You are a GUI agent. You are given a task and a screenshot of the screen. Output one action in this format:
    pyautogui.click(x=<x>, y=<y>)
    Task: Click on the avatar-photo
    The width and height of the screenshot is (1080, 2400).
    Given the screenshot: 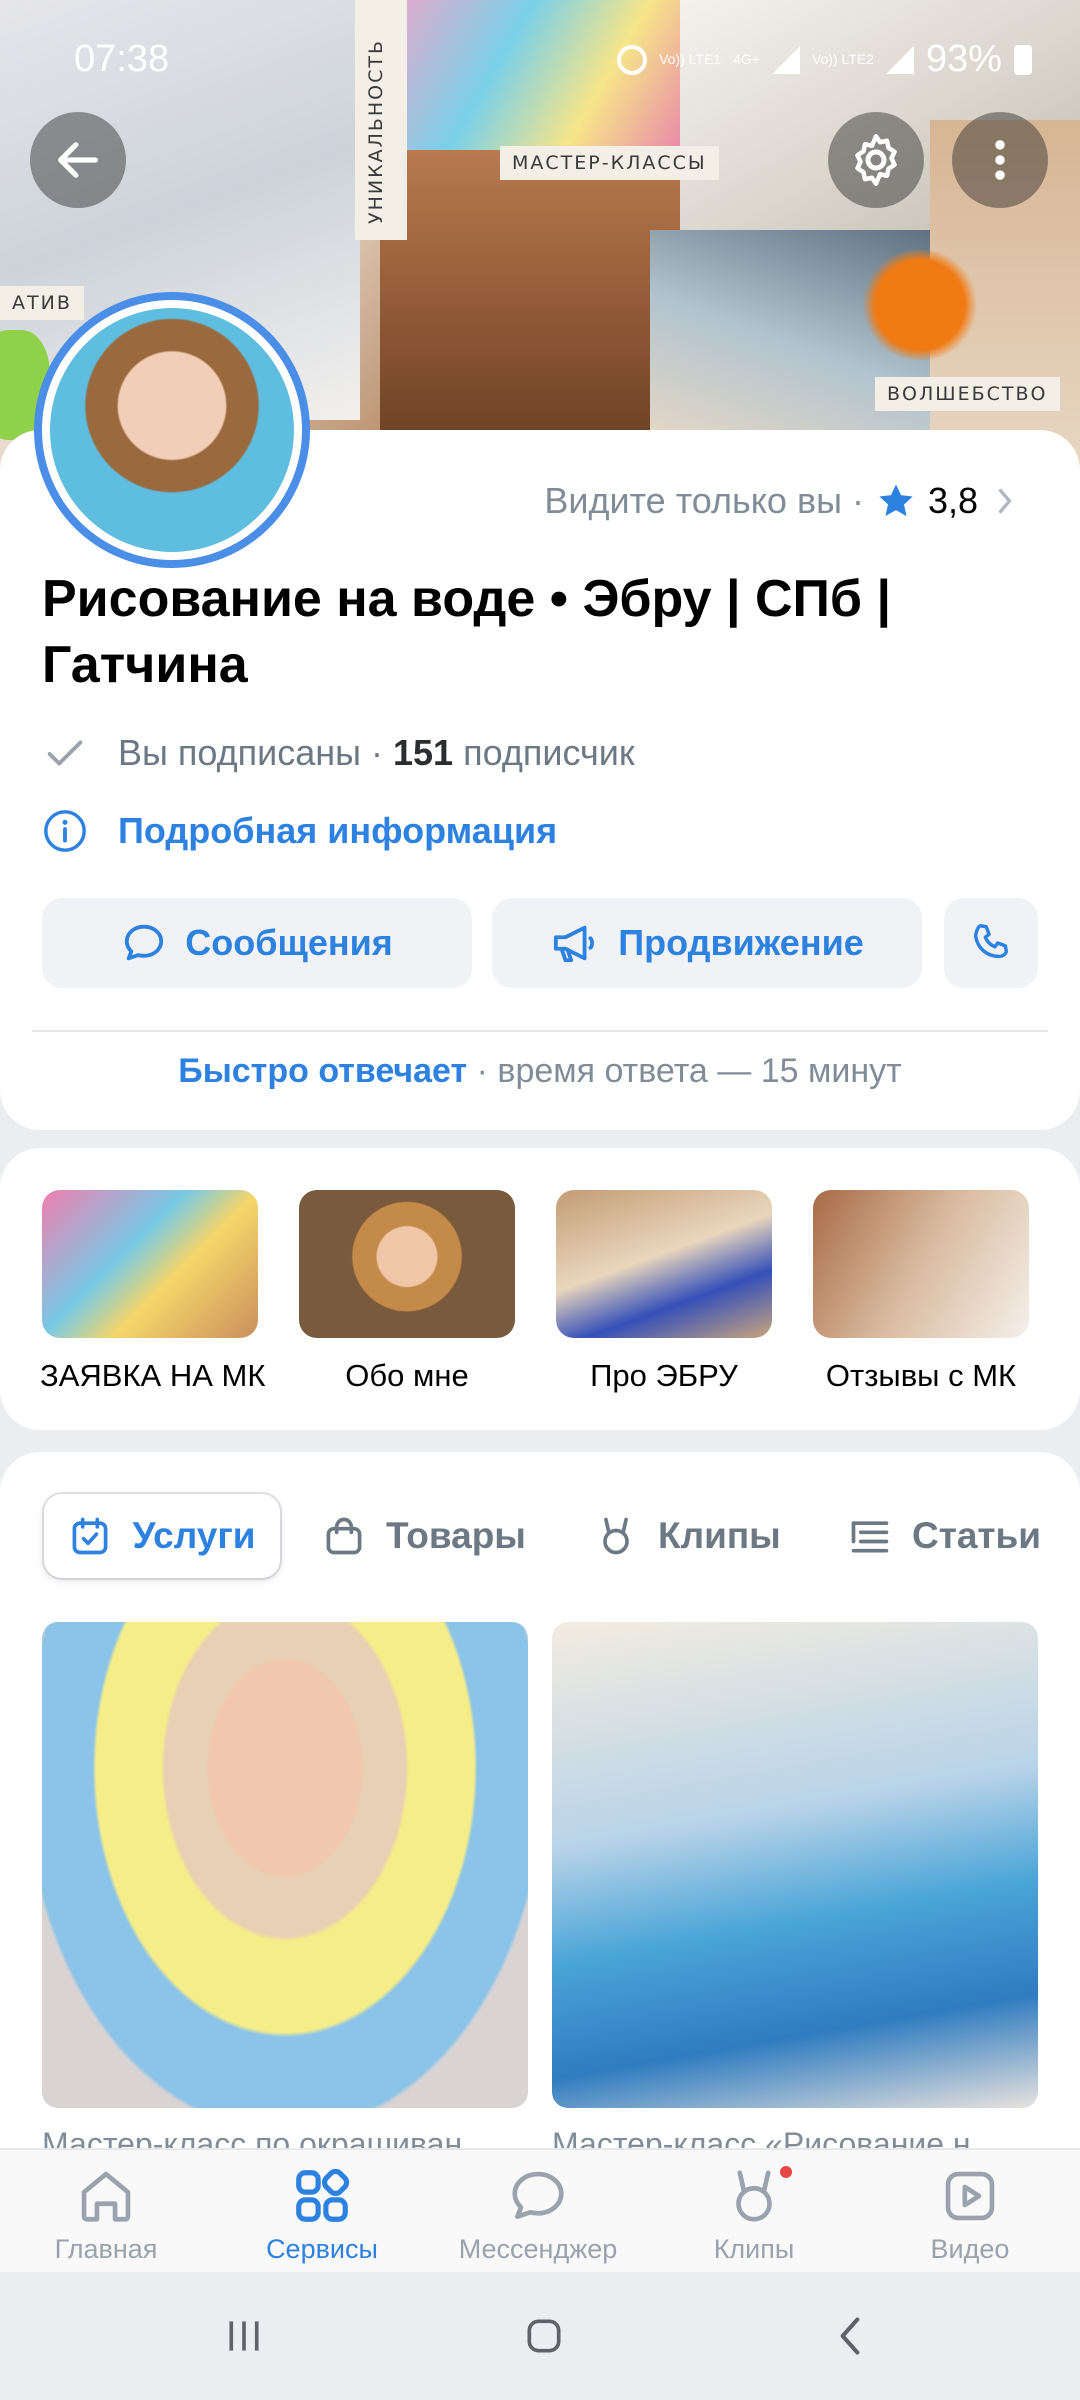 What is the action you would take?
    pyautogui.click(x=172, y=430)
    